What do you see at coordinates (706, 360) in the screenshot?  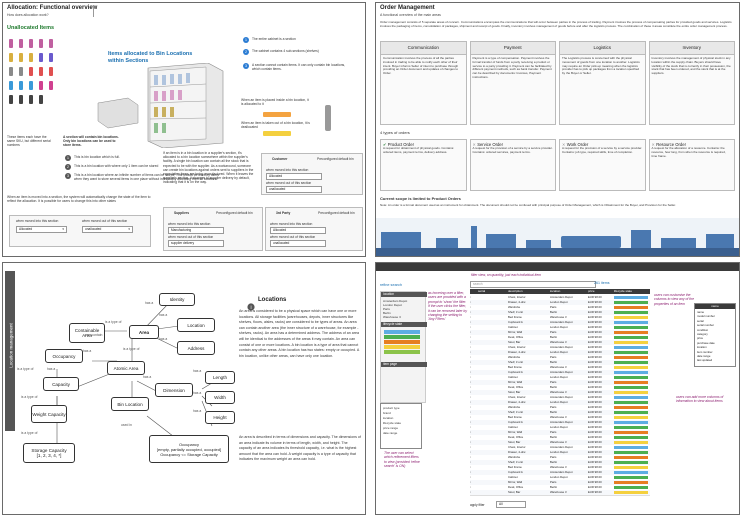 I see `column-option: last updated` at bounding box center [706, 360].